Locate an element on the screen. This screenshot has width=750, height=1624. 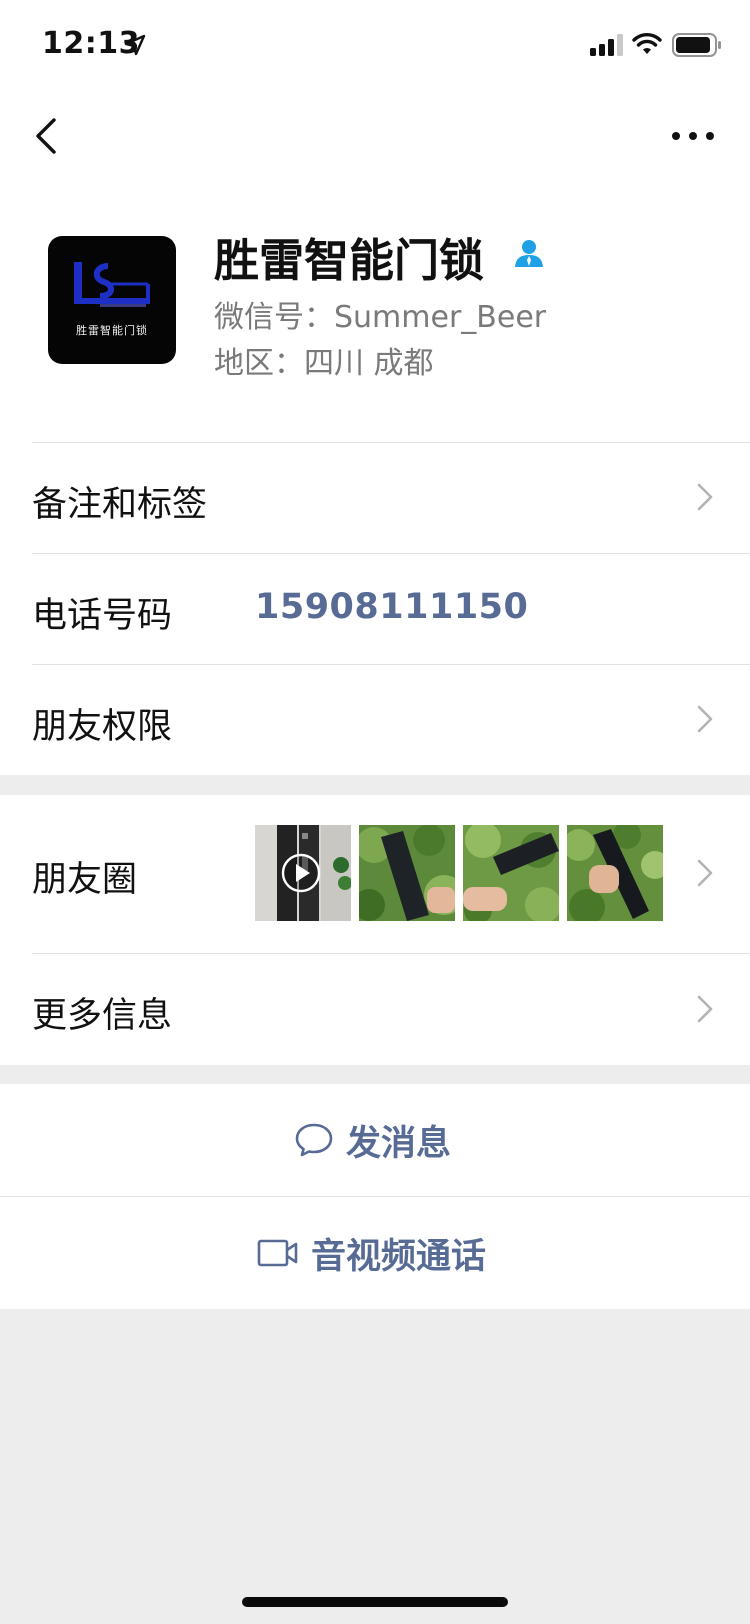
friend-permissions-label: 朋友权限 is located at coordinates (102, 727).